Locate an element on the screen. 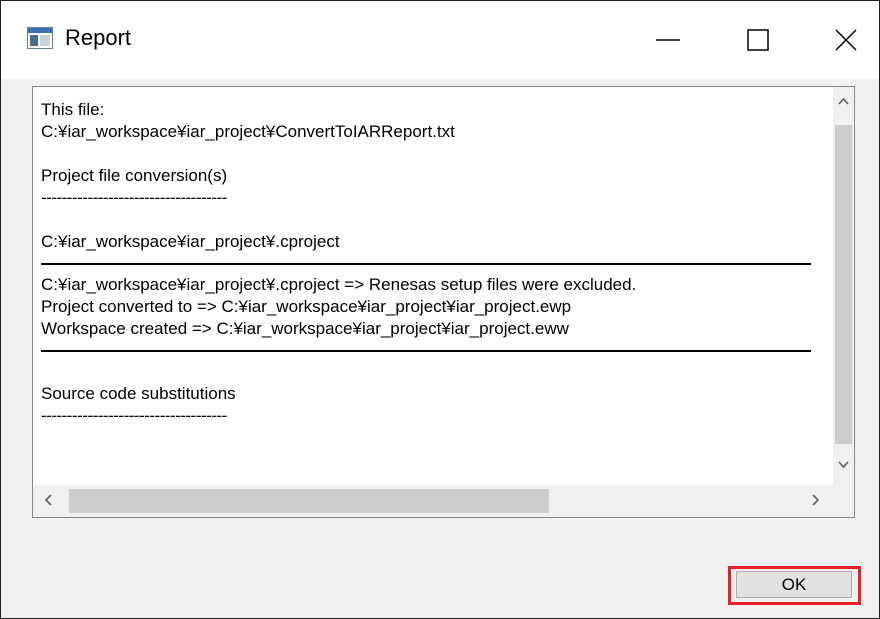 The width and height of the screenshot is (880, 619). scroll-right-button is located at coordinates (817, 501).